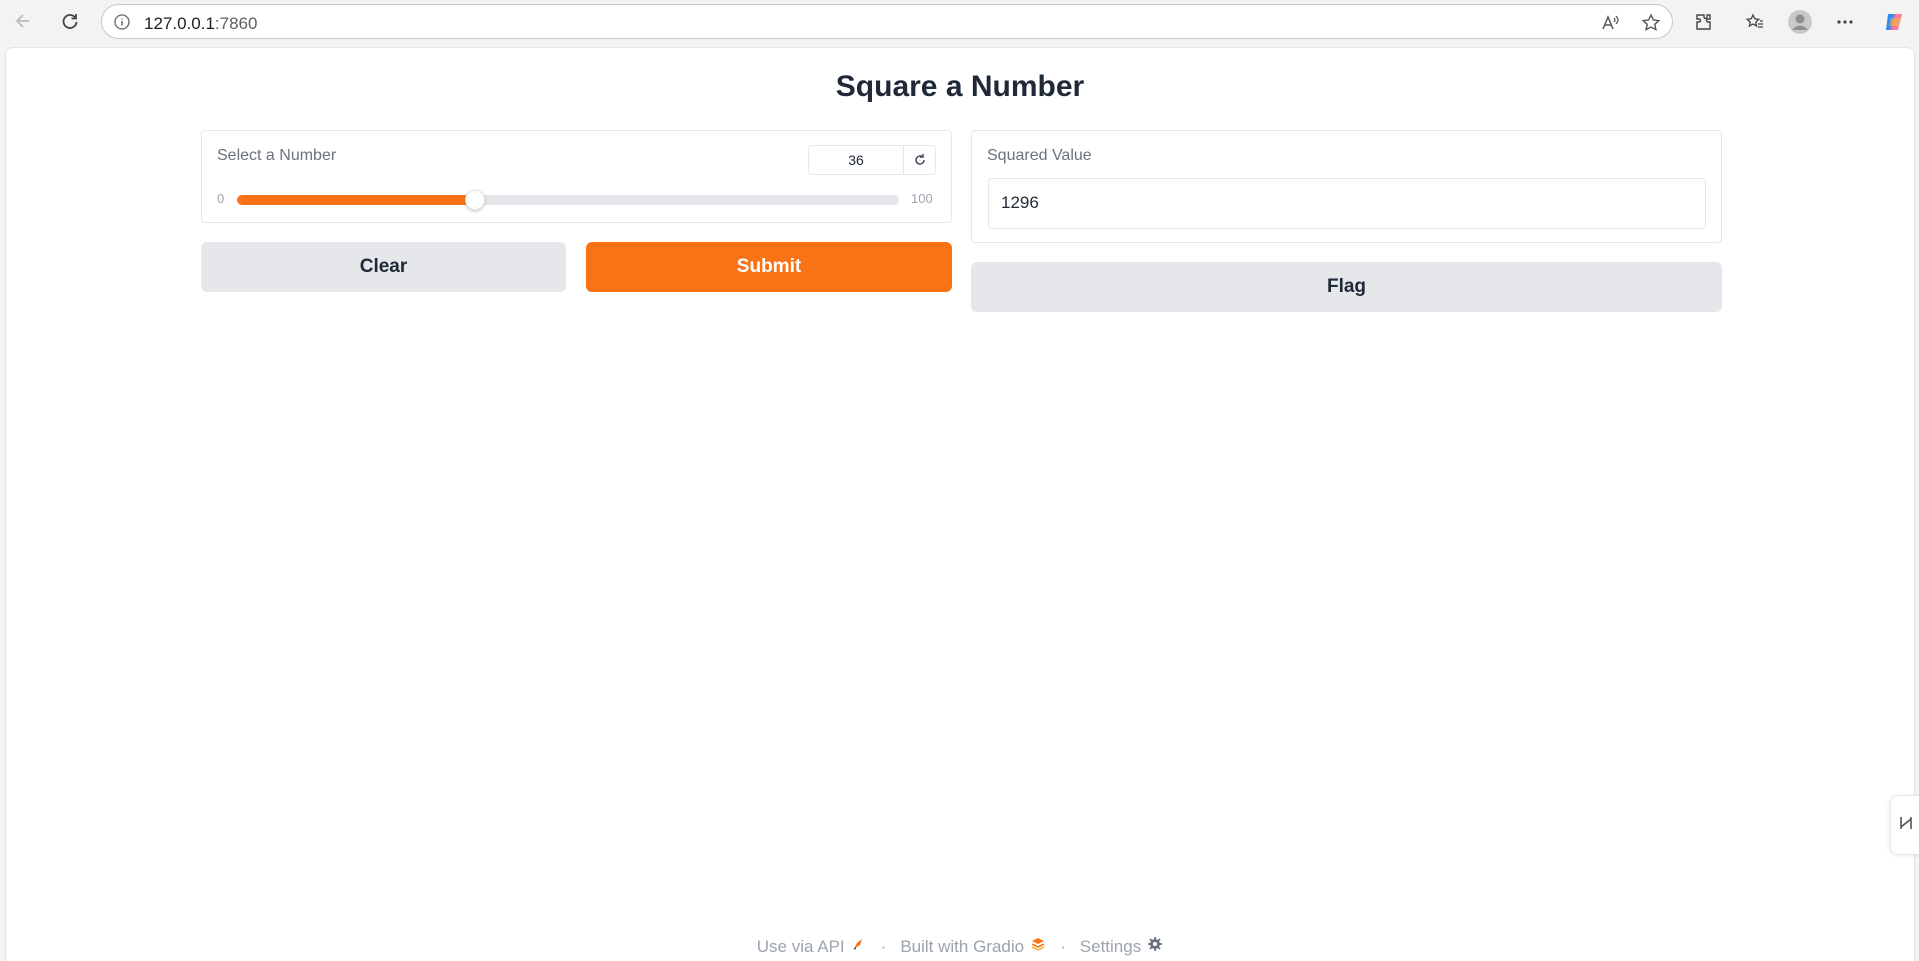 The height and width of the screenshot is (961, 1919). I want to click on more-options-icon, so click(1845, 22).